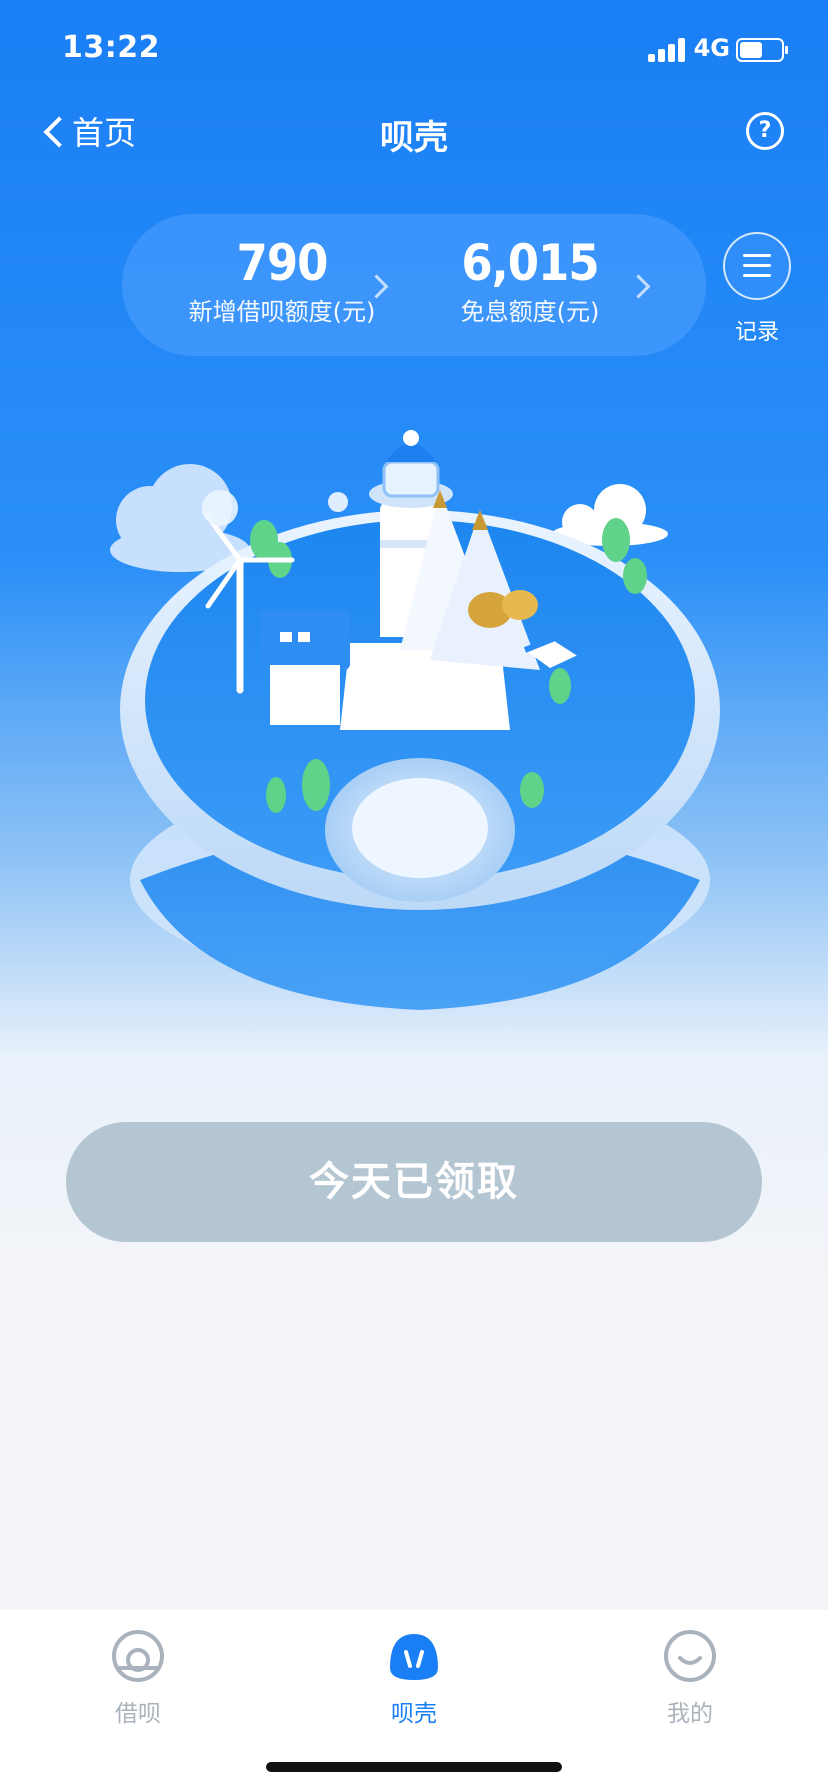  I want to click on home-indicator, so click(414, 1767).